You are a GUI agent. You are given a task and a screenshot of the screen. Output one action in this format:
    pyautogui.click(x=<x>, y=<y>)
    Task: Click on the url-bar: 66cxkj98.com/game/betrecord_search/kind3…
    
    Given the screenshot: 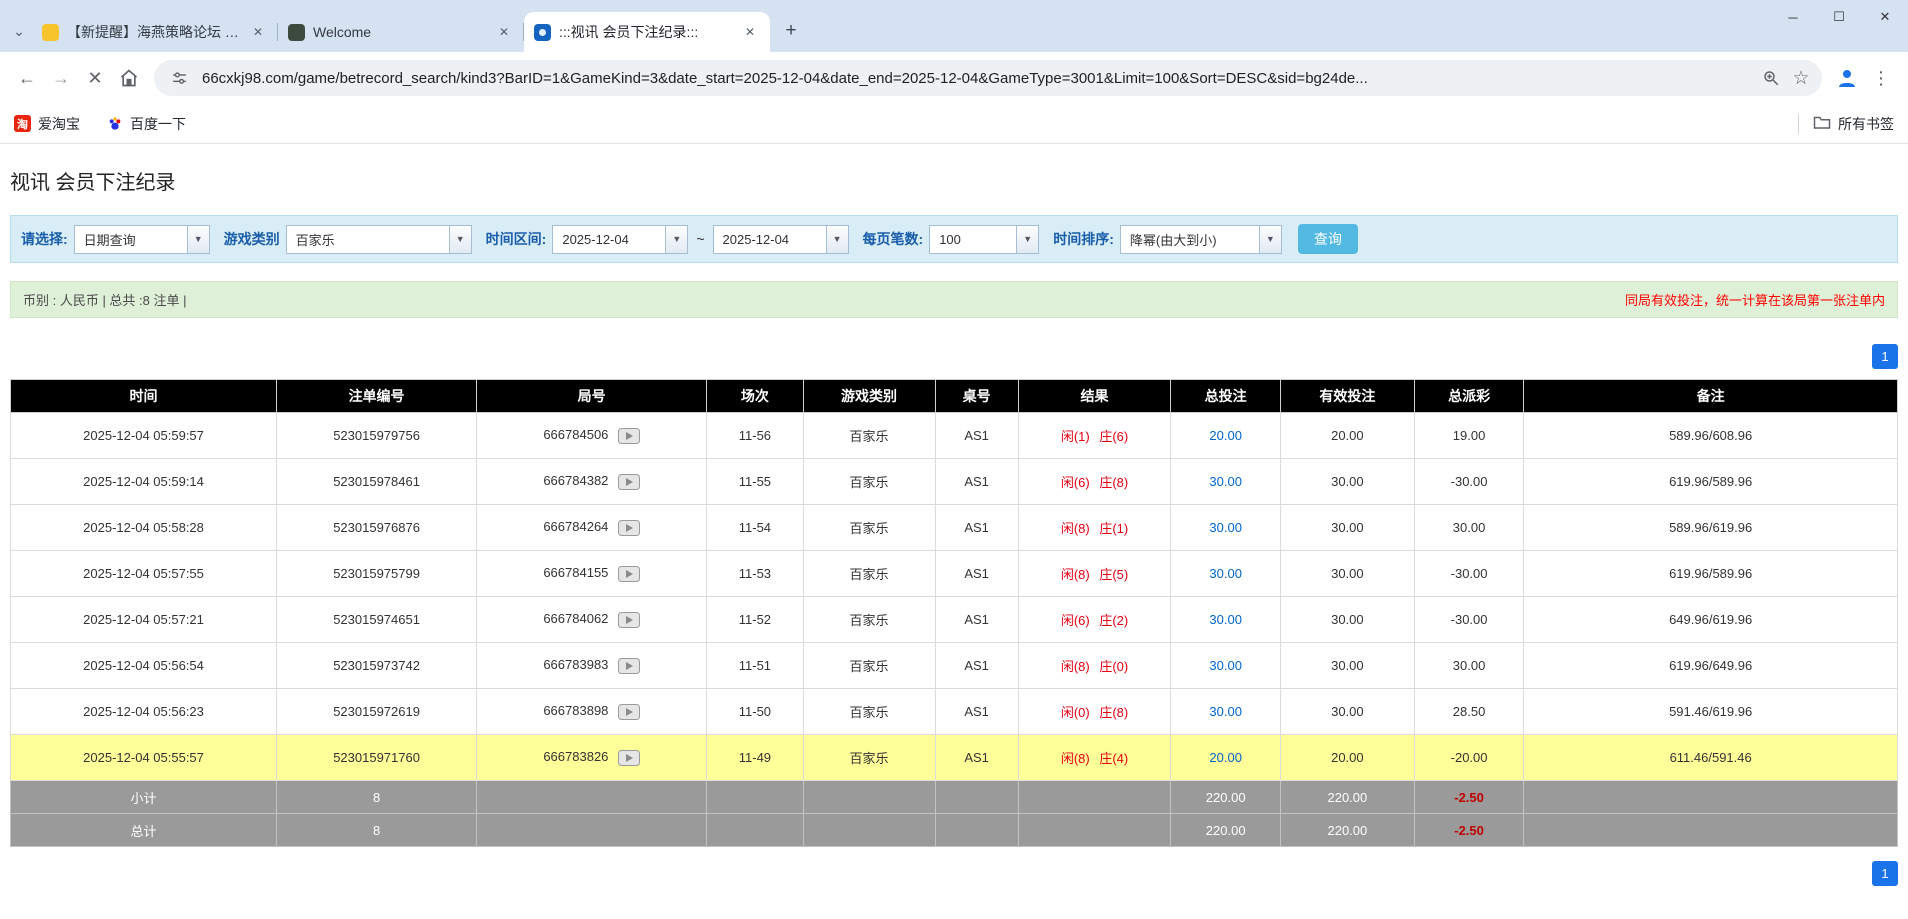 What is the action you would take?
    pyautogui.click(x=988, y=78)
    